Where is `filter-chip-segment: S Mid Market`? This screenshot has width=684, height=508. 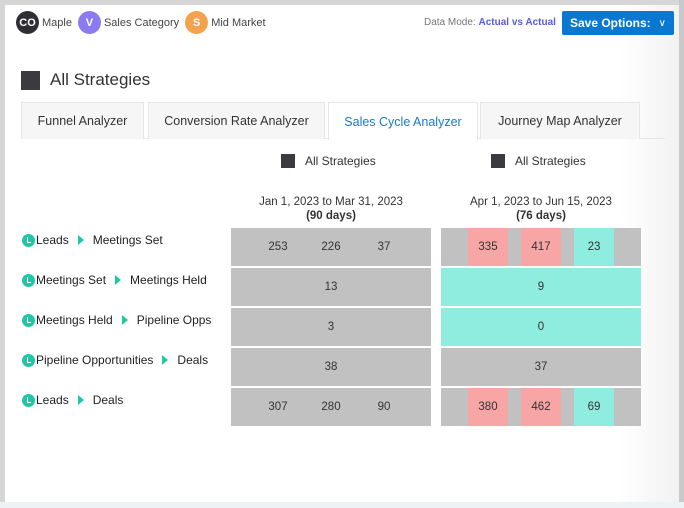 filter-chip-segment: S Mid Market is located at coordinates (225, 22).